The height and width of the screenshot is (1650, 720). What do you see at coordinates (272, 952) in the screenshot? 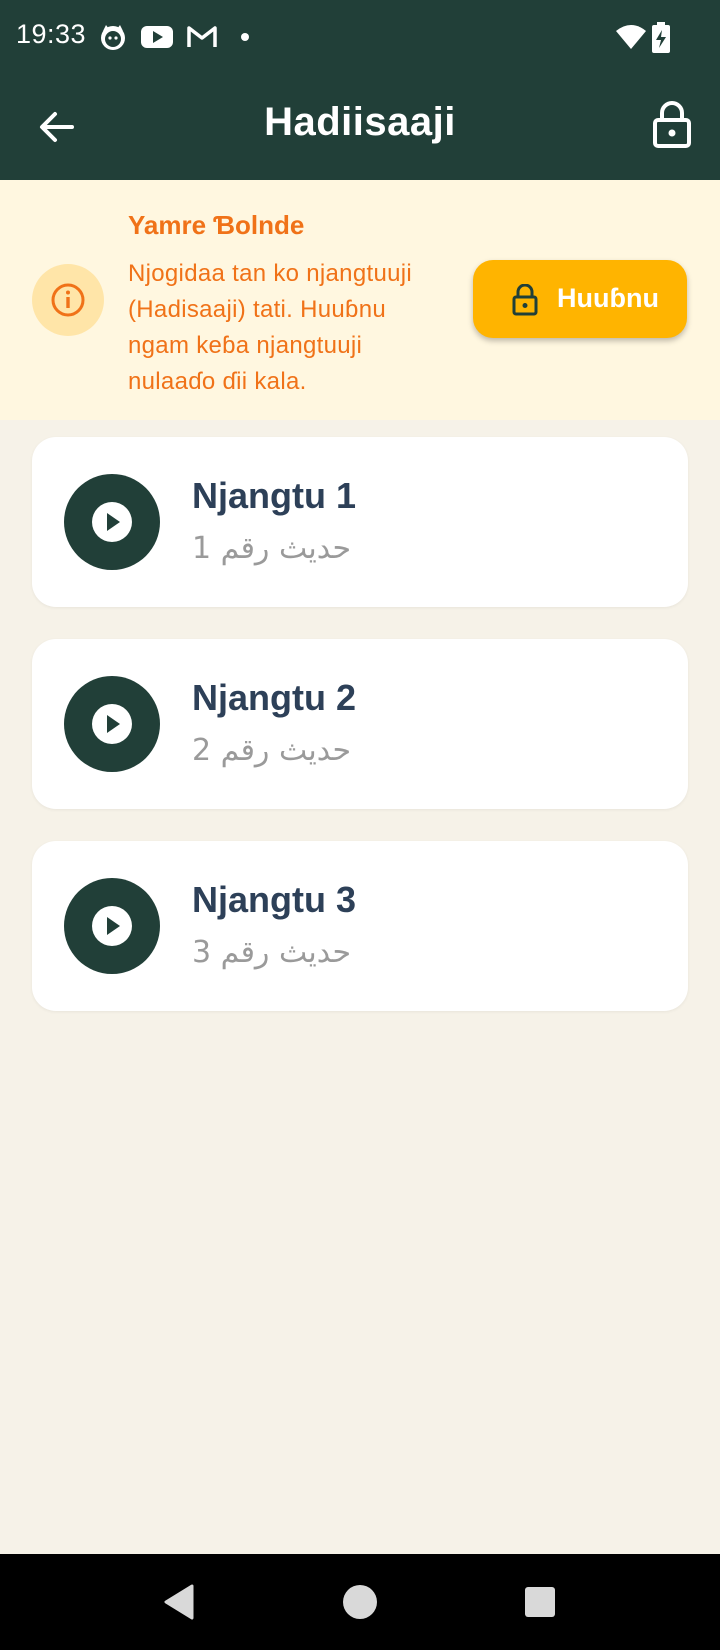
I see `item-subtitle: حديث رقم 3` at bounding box center [272, 952].